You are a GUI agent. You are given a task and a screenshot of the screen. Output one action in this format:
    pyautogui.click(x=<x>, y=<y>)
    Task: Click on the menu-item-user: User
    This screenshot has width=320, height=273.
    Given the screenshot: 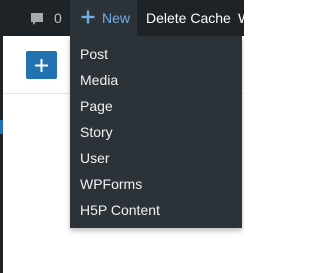 What is the action you would take?
    pyautogui.click(x=95, y=158)
    